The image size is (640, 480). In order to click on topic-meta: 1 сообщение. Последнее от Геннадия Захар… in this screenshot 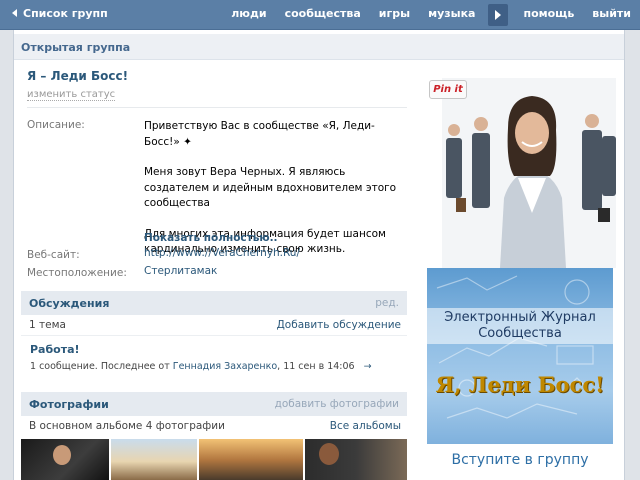, I will do `click(201, 366)`.